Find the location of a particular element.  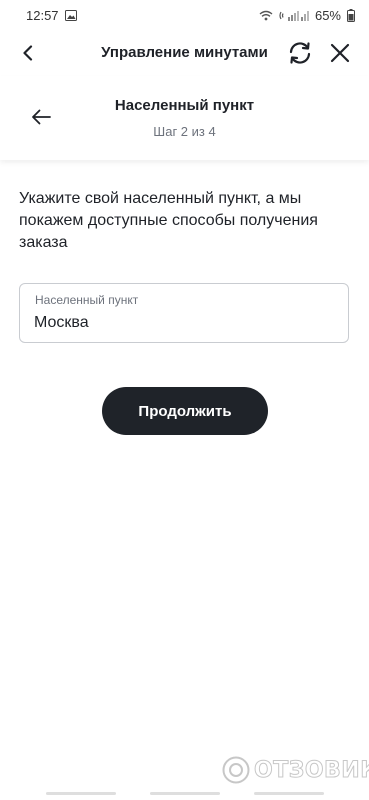

status-left: 12:57 is located at coordinates (51, 15).